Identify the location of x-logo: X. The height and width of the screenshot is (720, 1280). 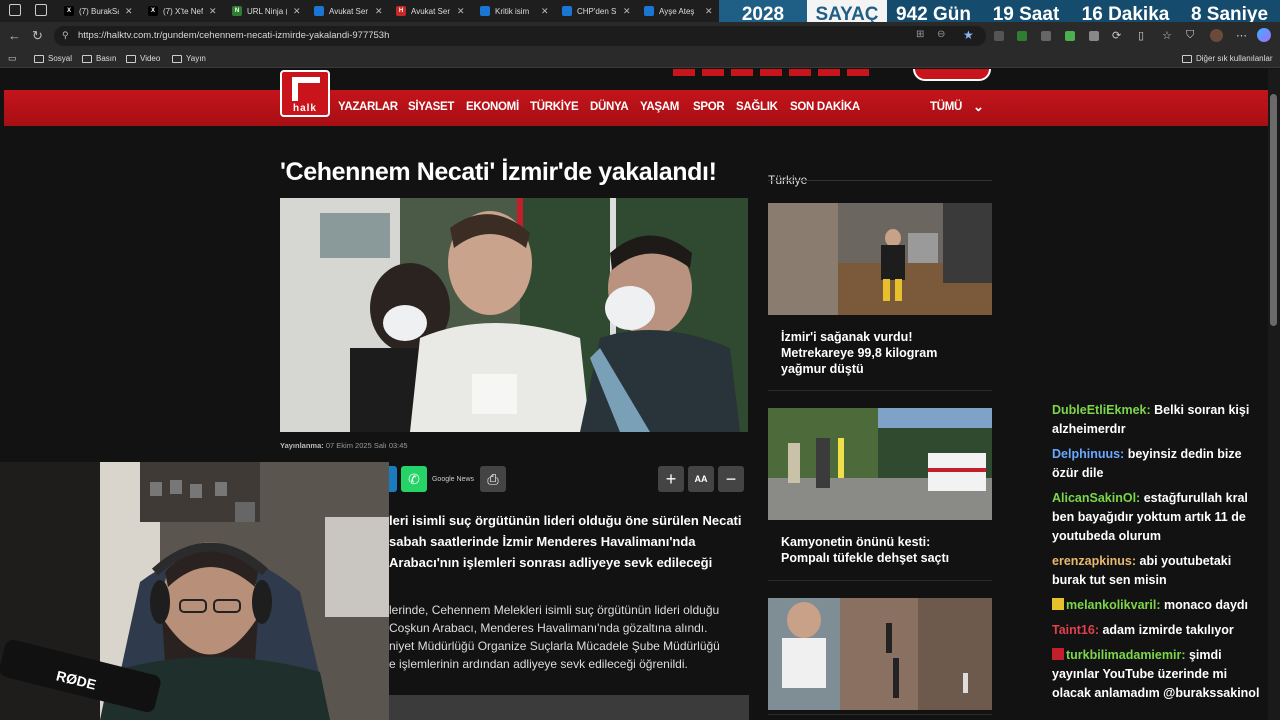
(153, 11).